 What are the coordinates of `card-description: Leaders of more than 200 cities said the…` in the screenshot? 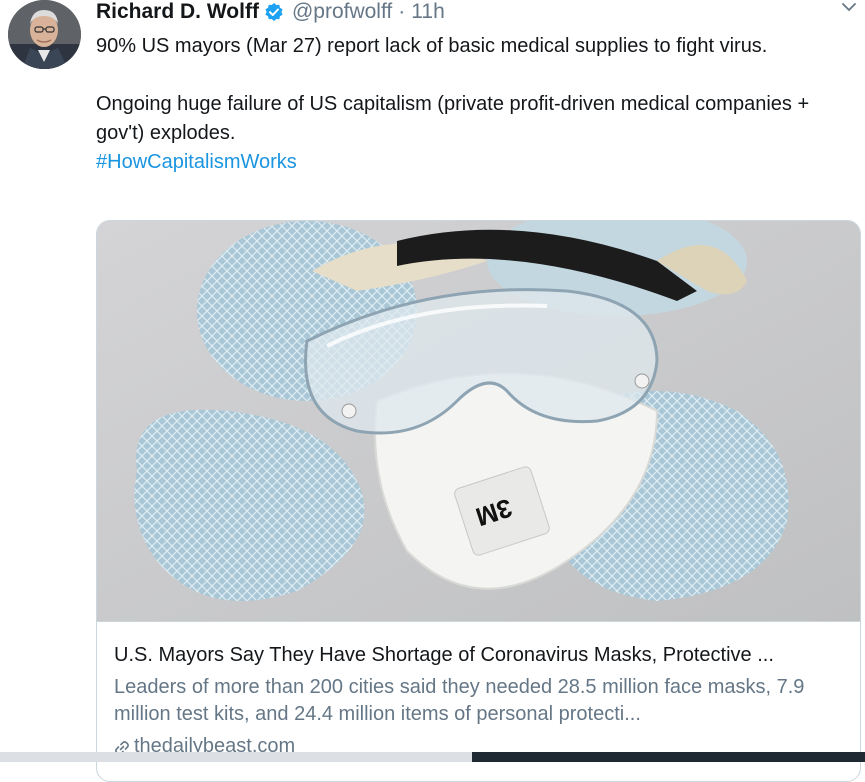 It's located at (459, 700).